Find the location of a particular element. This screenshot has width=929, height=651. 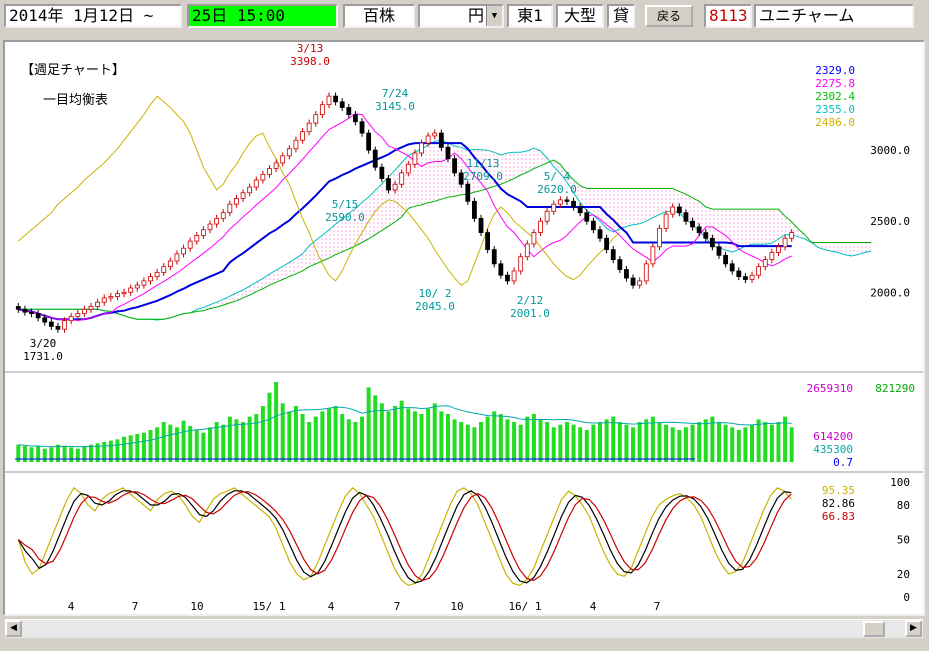

start-date-field: 2014年 1月12日 ~ is located at coordinates (93, 16).